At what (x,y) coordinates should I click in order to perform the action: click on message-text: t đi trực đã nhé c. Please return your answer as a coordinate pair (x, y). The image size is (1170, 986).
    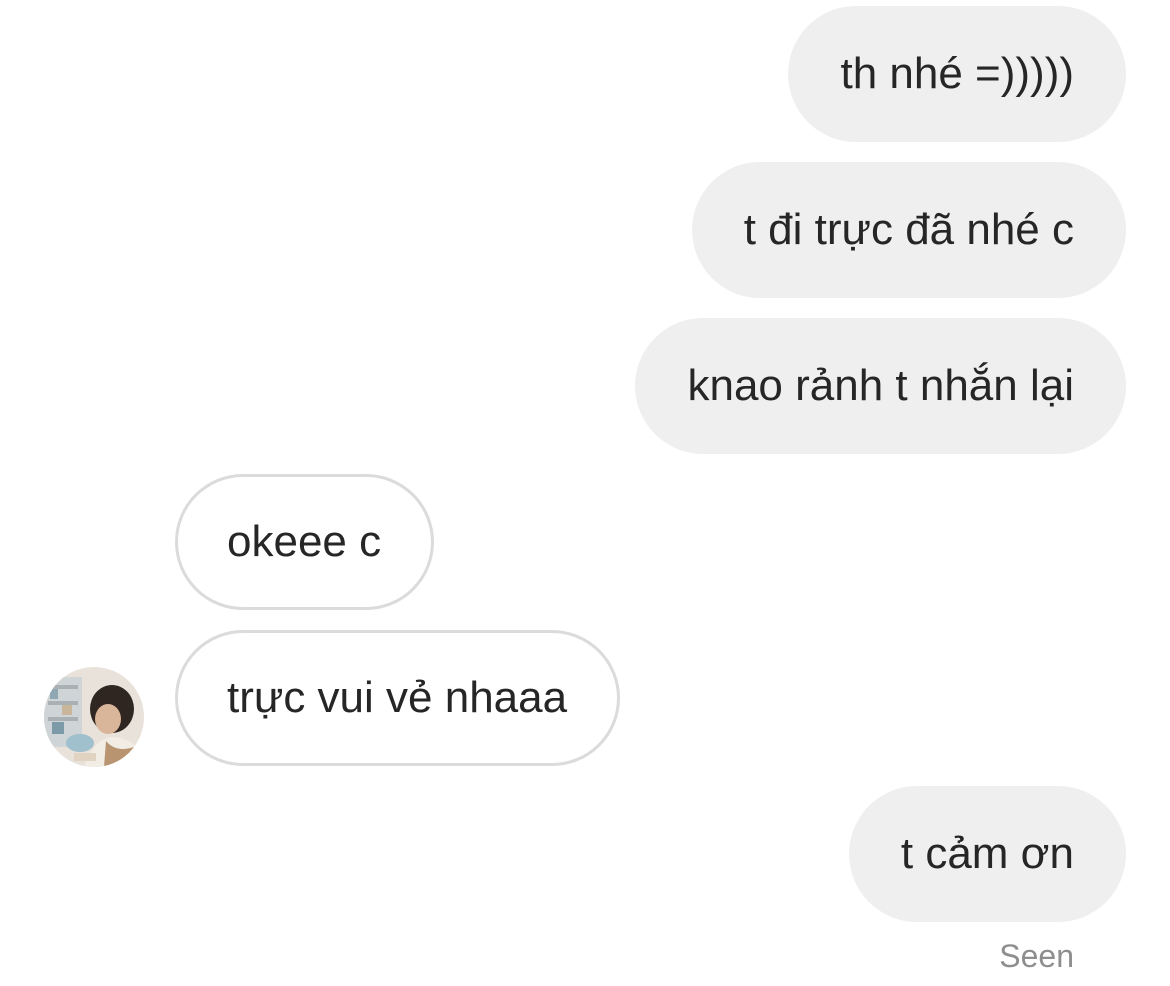
    Looking at the image, I should click on (908, 229).